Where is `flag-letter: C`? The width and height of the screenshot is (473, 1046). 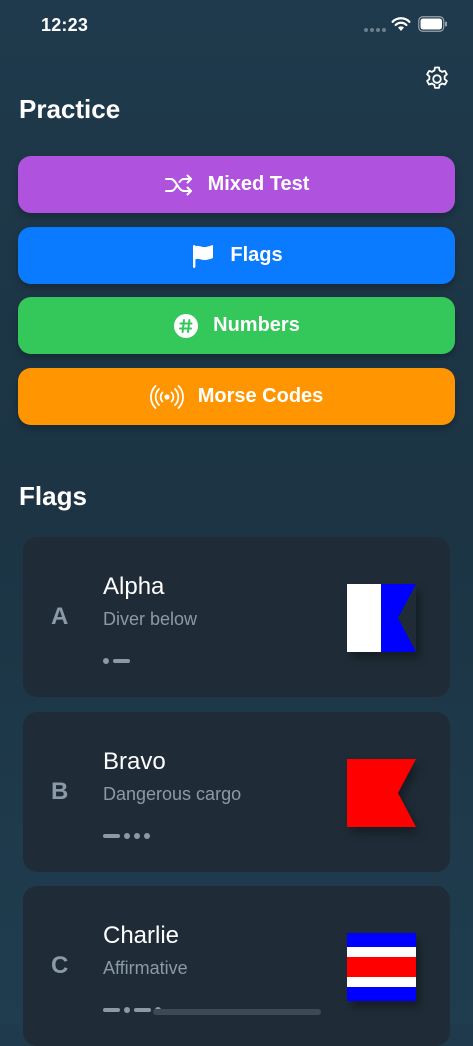 flag-letter: C is located at coordinates (60, 965).